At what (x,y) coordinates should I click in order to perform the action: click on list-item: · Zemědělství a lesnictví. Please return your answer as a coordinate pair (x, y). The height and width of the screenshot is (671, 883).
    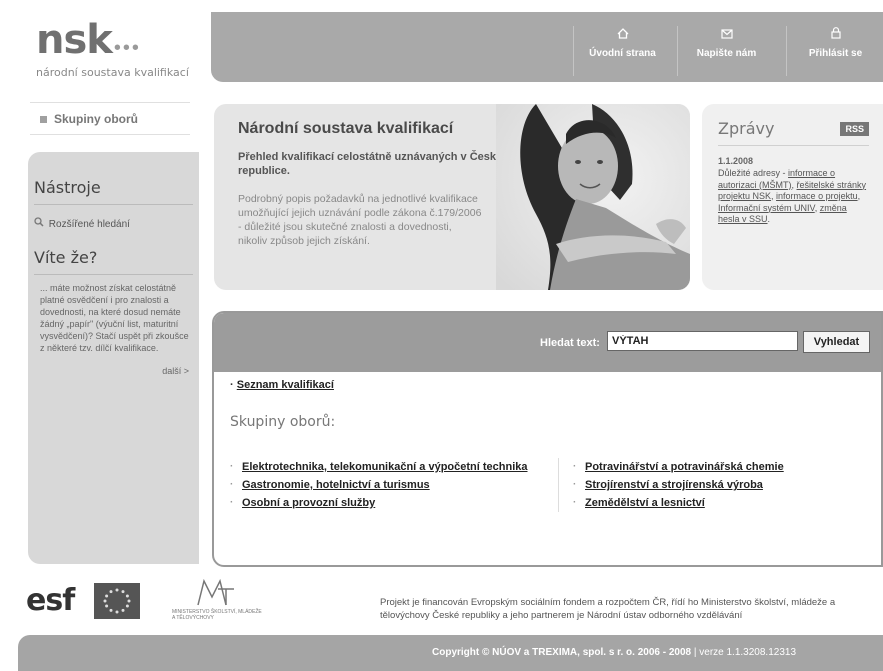
    Looking at the image, I should click on (720, 503).